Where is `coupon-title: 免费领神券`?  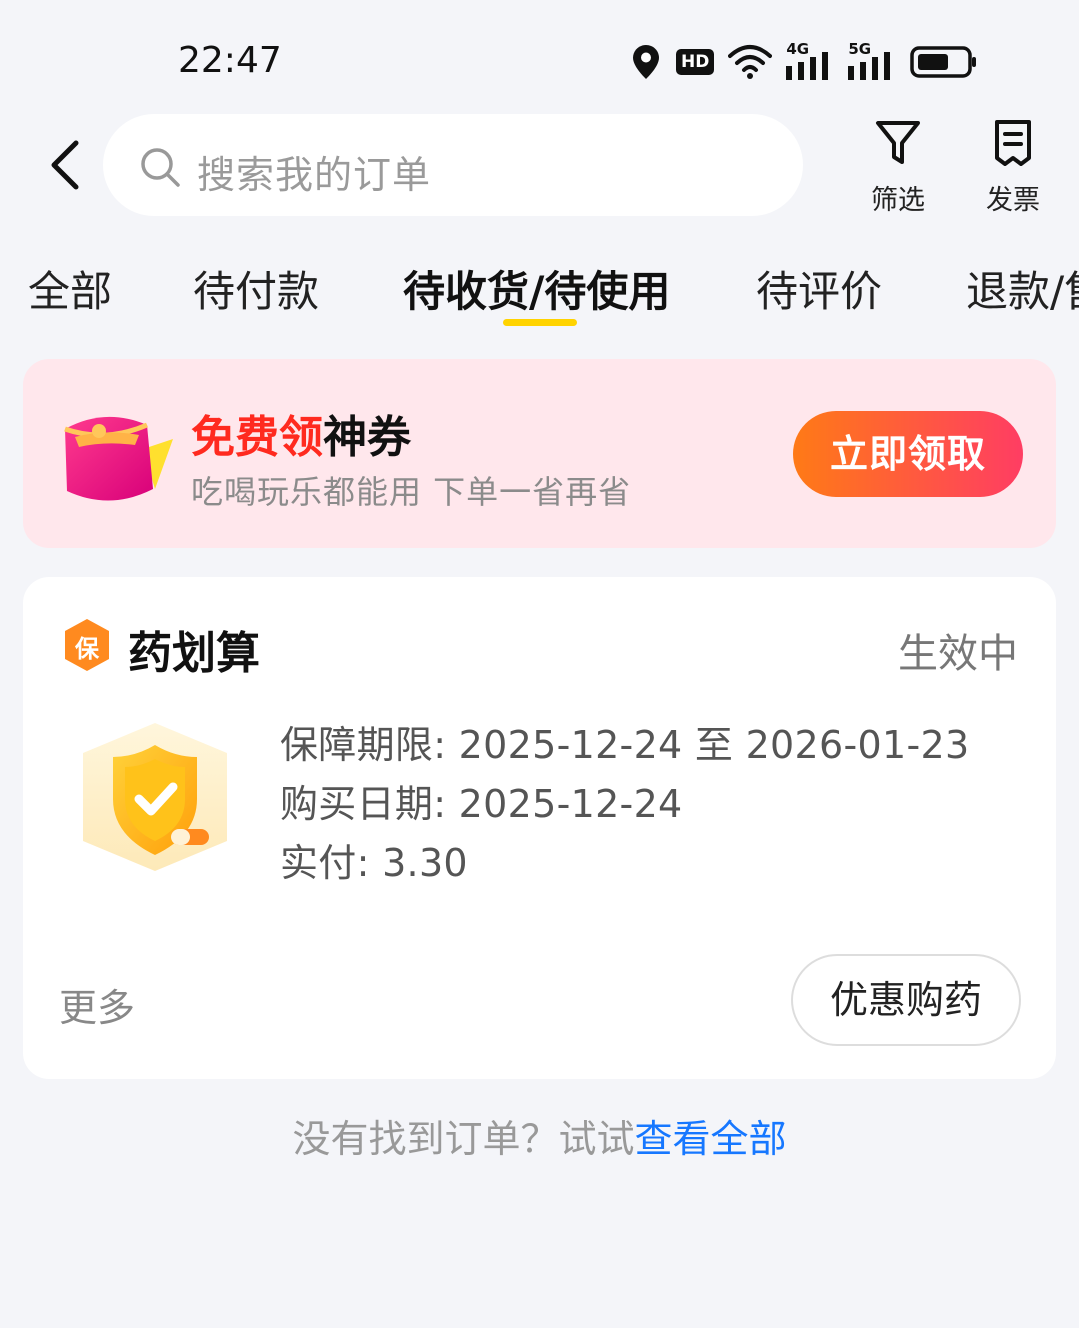
coupon-title: 免费领神券 is located at coordinates (301, 433).